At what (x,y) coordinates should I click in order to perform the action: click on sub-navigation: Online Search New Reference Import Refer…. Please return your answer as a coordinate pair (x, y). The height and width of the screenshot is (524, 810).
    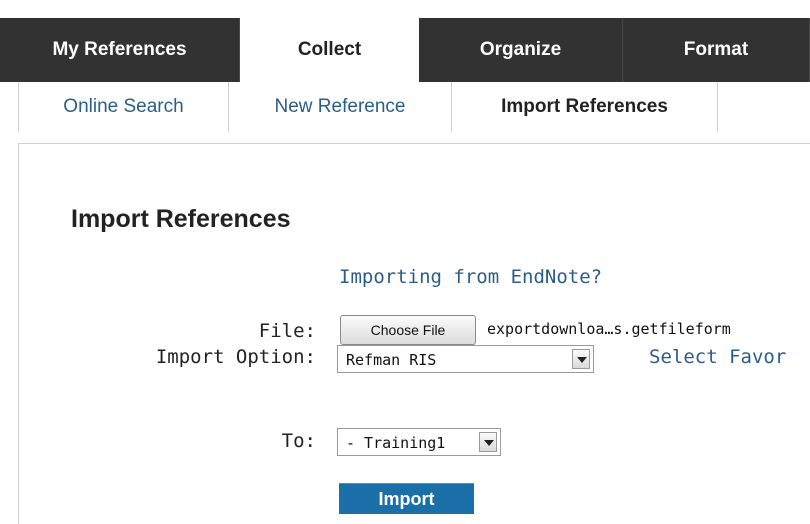
    Looking at the image, I should click on (414, 107).